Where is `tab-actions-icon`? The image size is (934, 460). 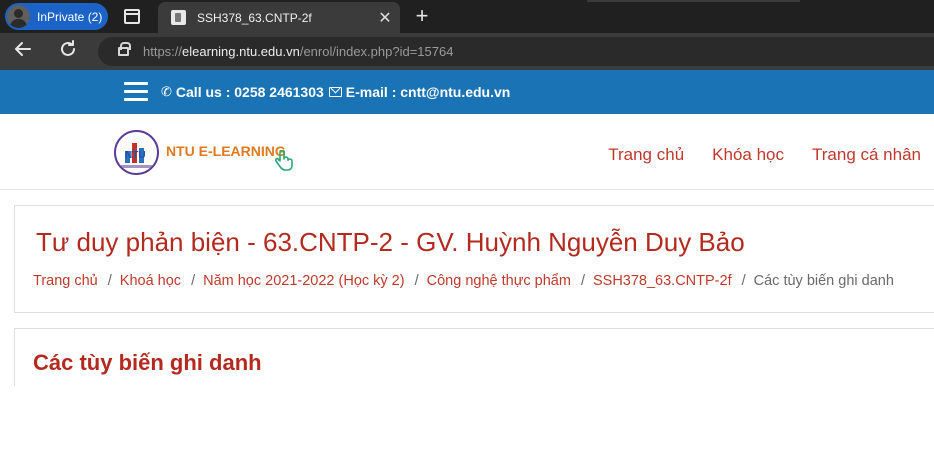
tab-actions-icon is located at coordinates (132, 16).